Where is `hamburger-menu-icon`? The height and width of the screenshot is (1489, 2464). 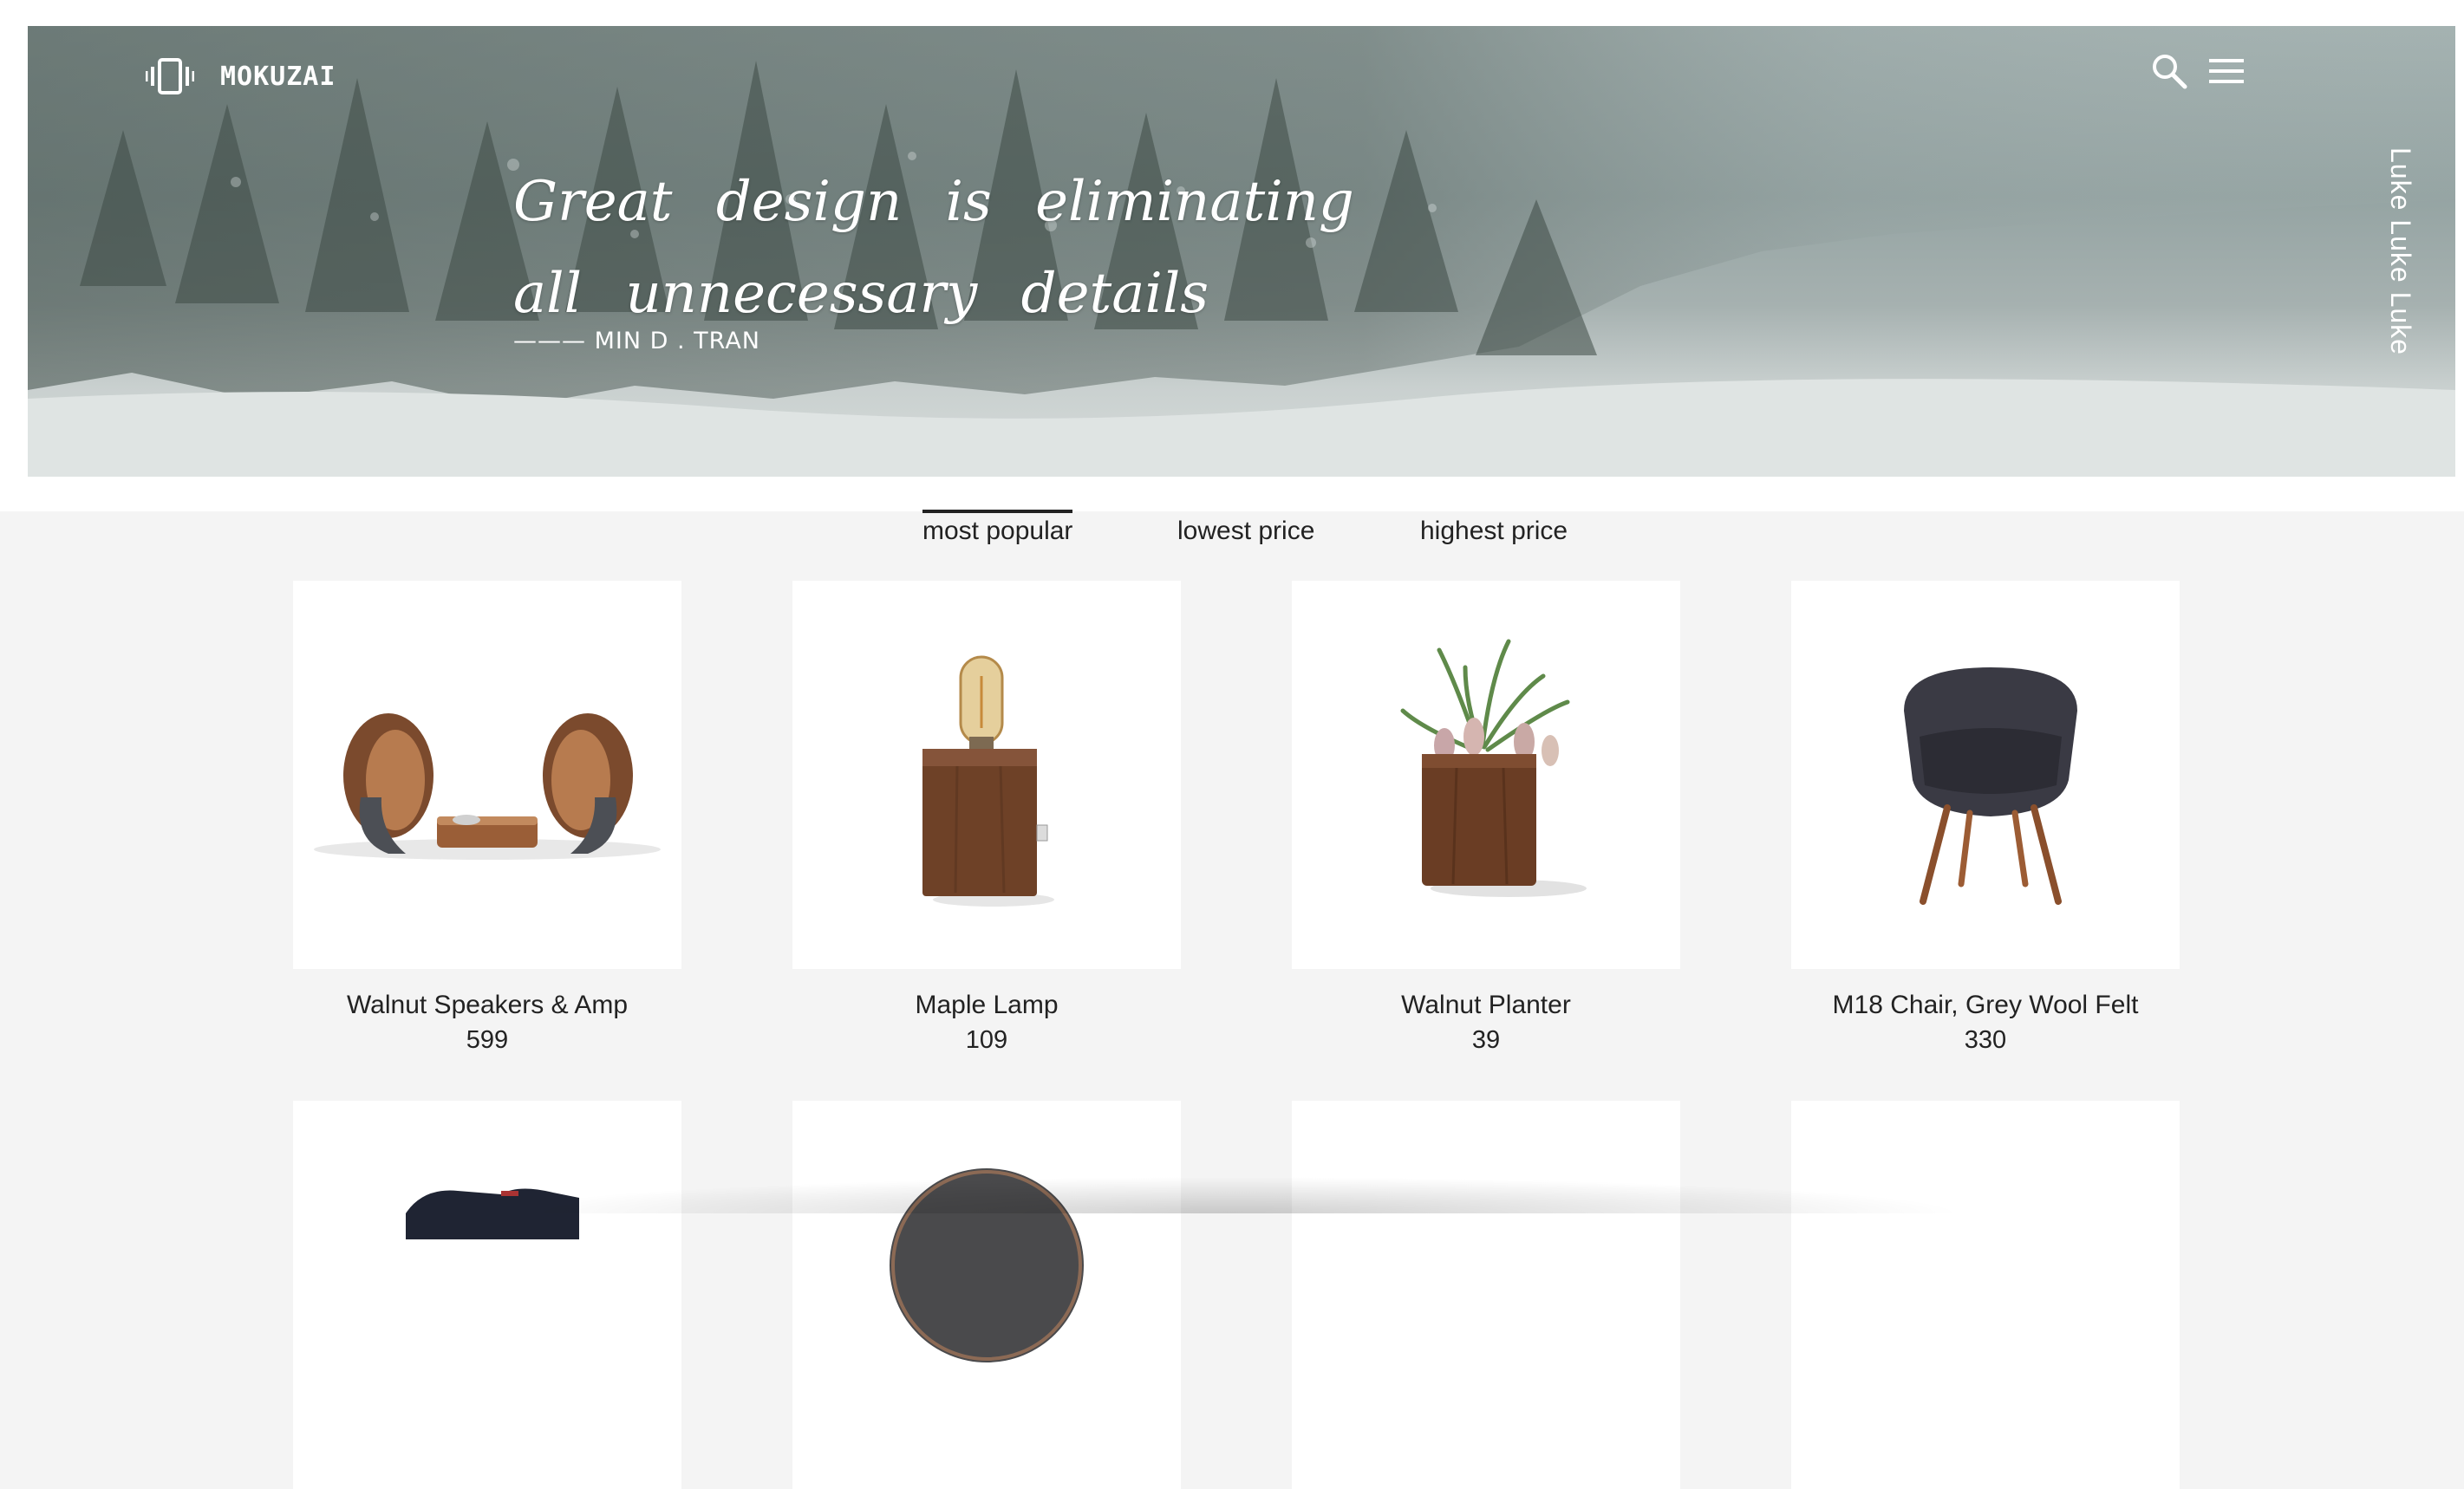 hamburger-menu-icon is located at coordinates (2226, 71).